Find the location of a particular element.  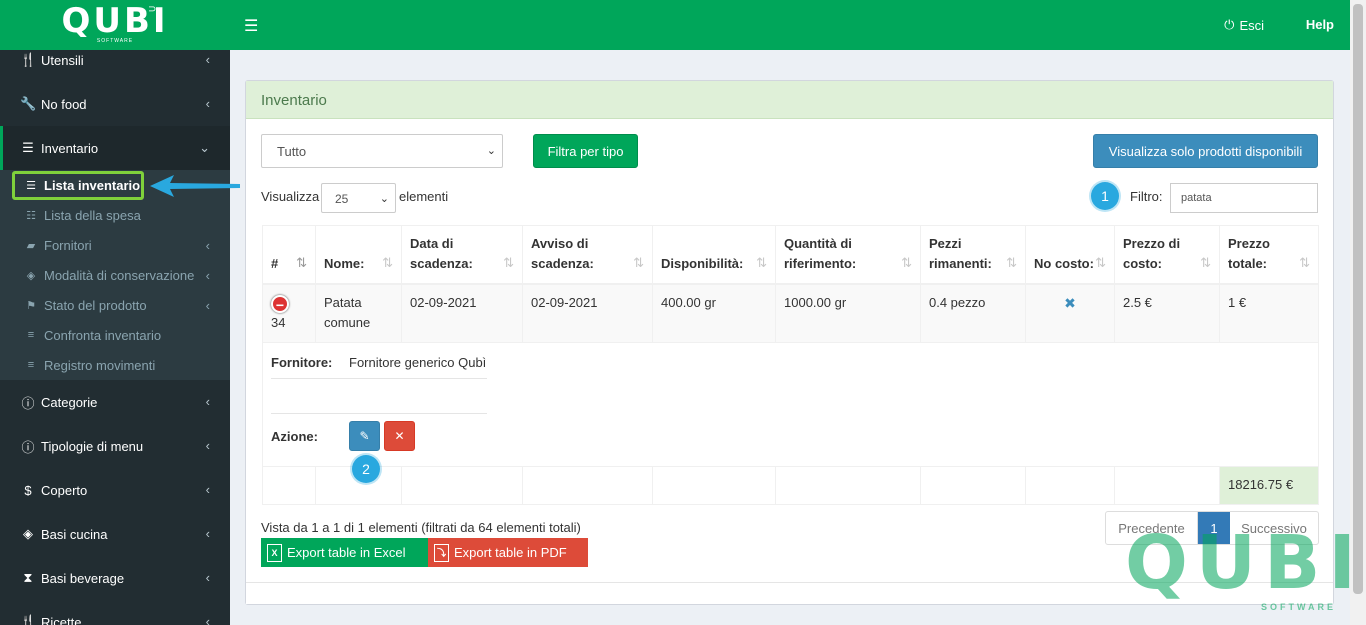

col-header-name: Nome: ⇅ is located at coordinates (358, 255).